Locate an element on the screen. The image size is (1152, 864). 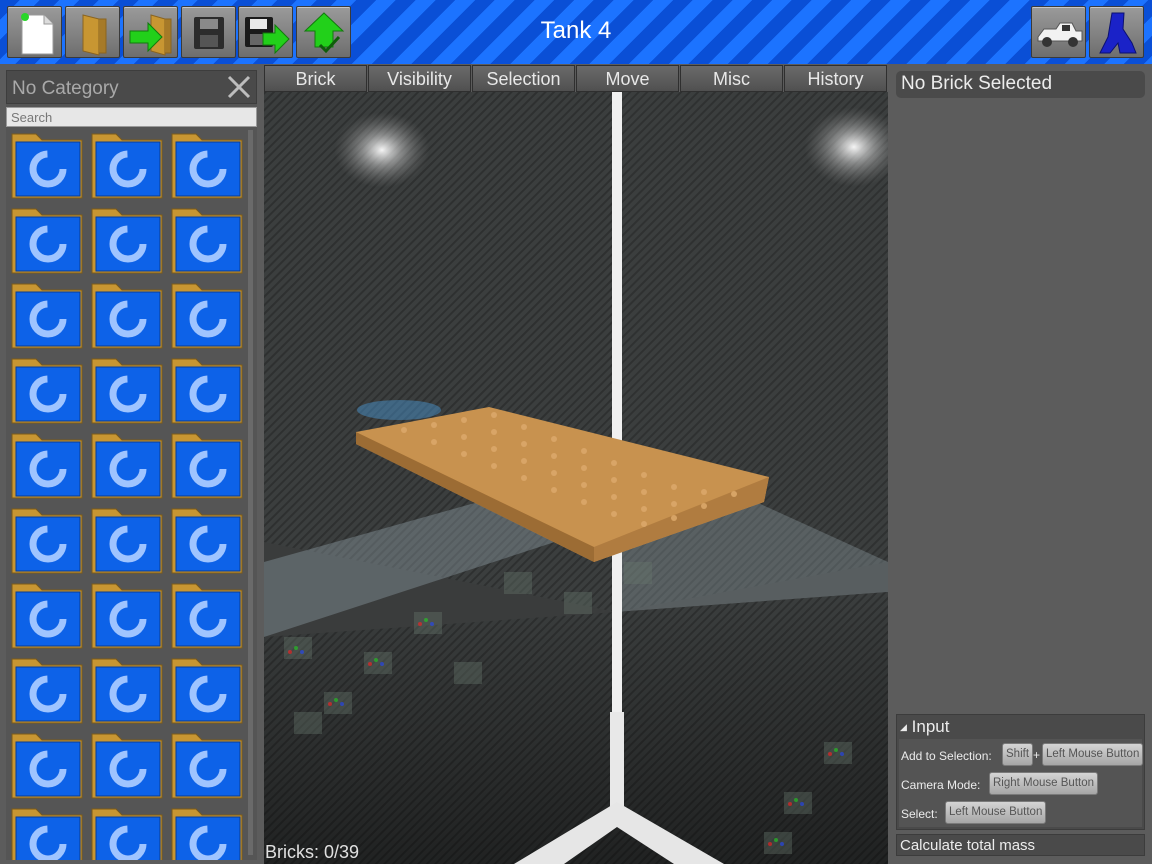
upload-button is located at coordinates (323, 32).